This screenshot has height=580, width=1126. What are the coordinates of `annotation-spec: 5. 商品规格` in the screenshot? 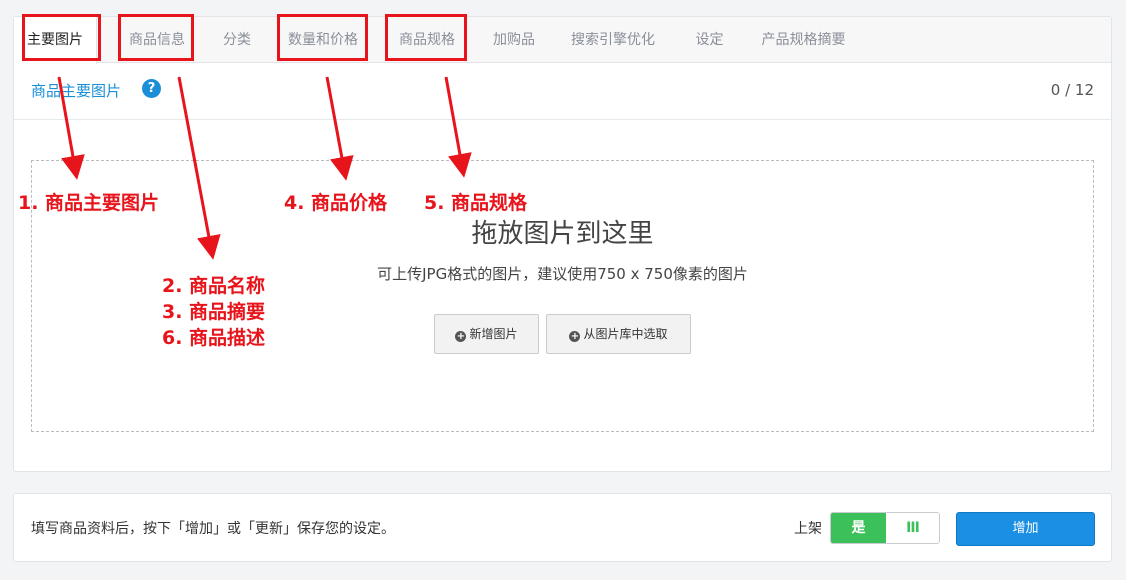 It's located at (476, 203).